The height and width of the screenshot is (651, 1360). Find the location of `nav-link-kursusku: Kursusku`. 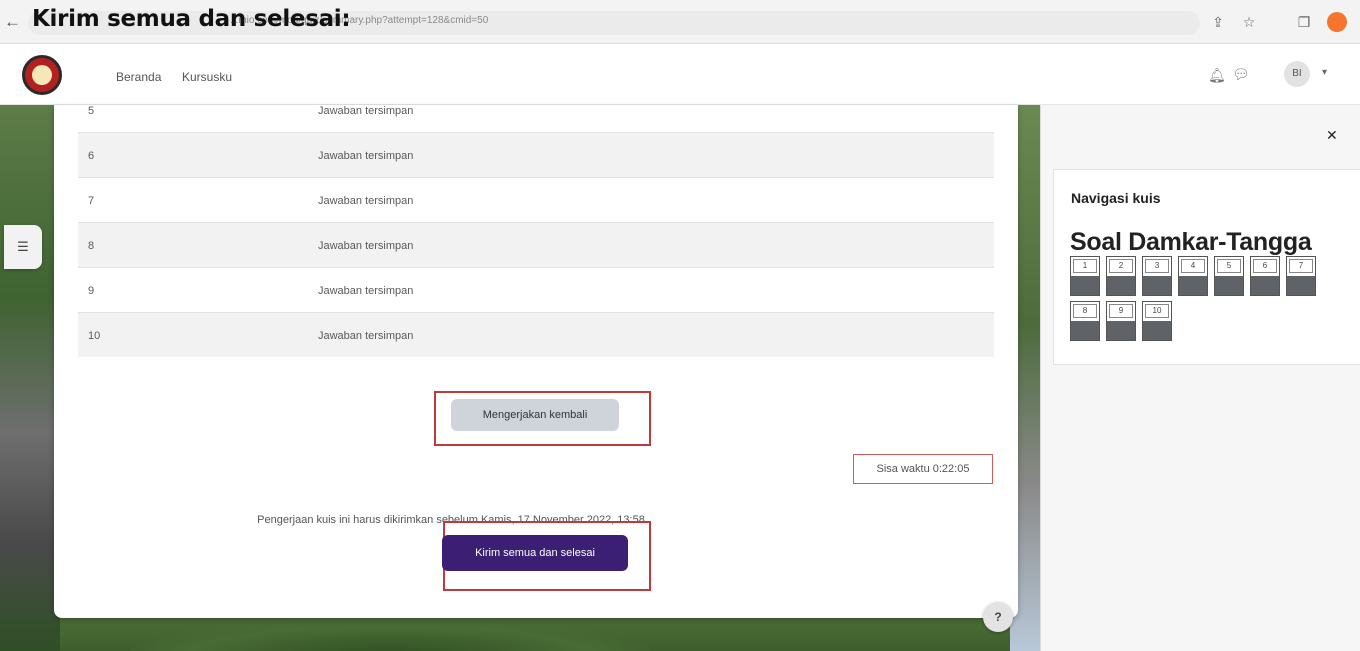

nav-link-kursusku: Kursusku is located at coordinates (207, 77).